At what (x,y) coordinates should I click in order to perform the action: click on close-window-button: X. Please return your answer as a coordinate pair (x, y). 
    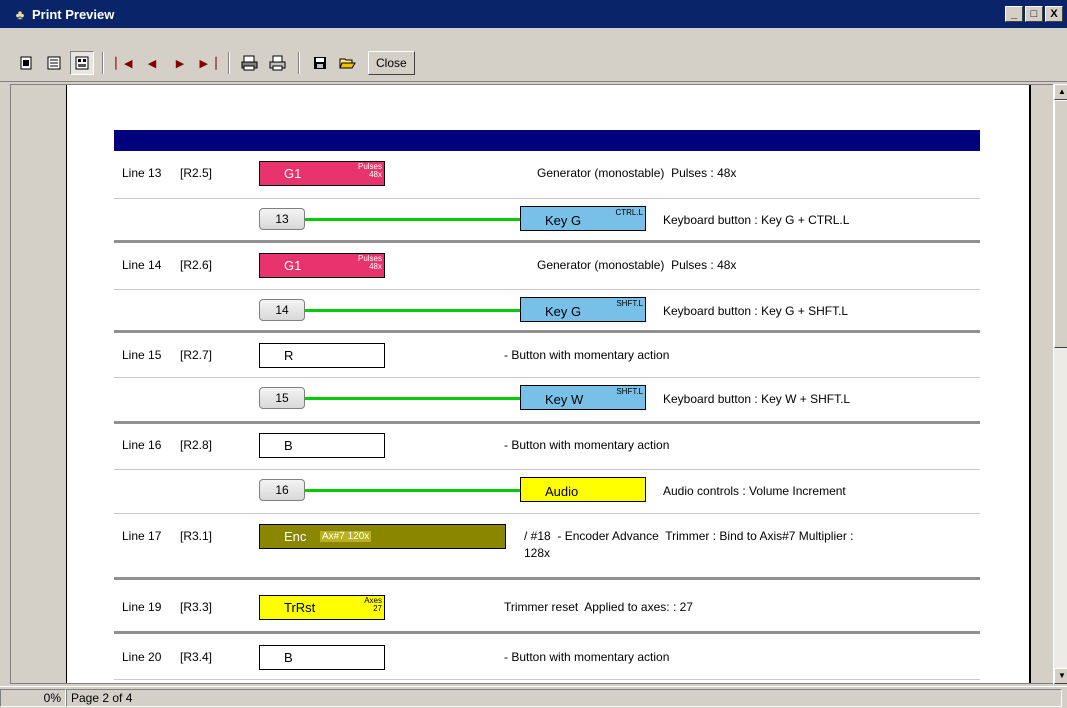
    Looking at the image, I should click on (1054, 14).